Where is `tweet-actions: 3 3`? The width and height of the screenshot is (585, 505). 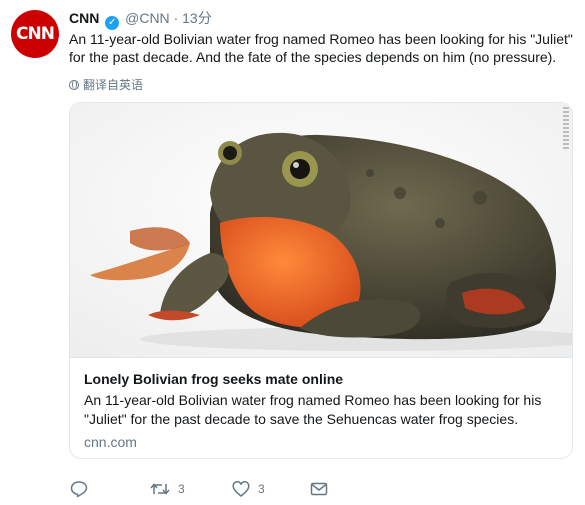 tweet-actions: 3 3 is located at coordinates (199, 489).